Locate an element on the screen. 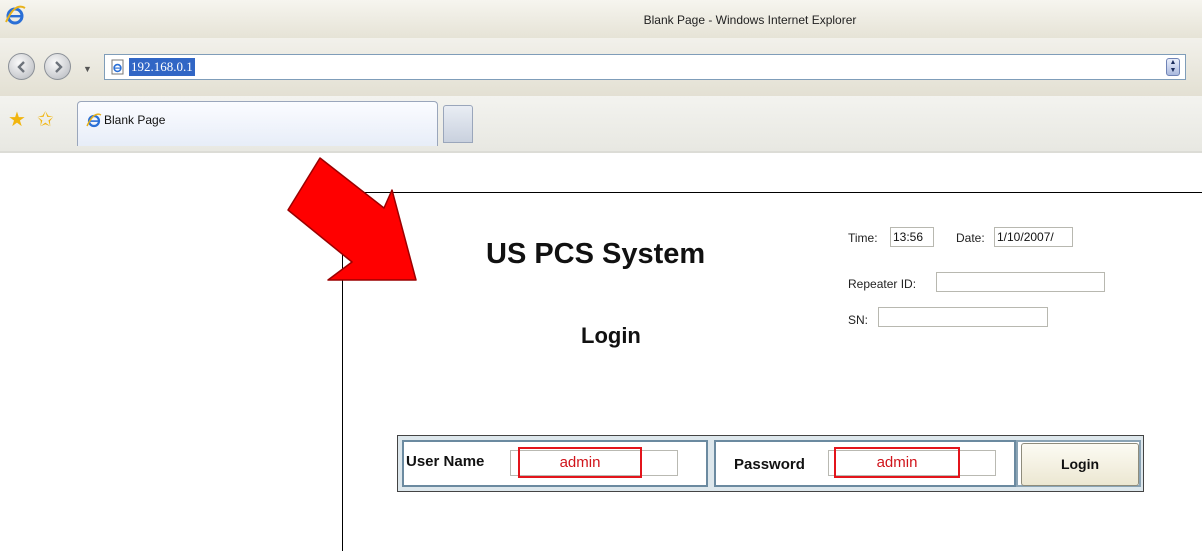 This screenshot has width=1202, height=551. password-input: admin is located at coordinates (897, 462).